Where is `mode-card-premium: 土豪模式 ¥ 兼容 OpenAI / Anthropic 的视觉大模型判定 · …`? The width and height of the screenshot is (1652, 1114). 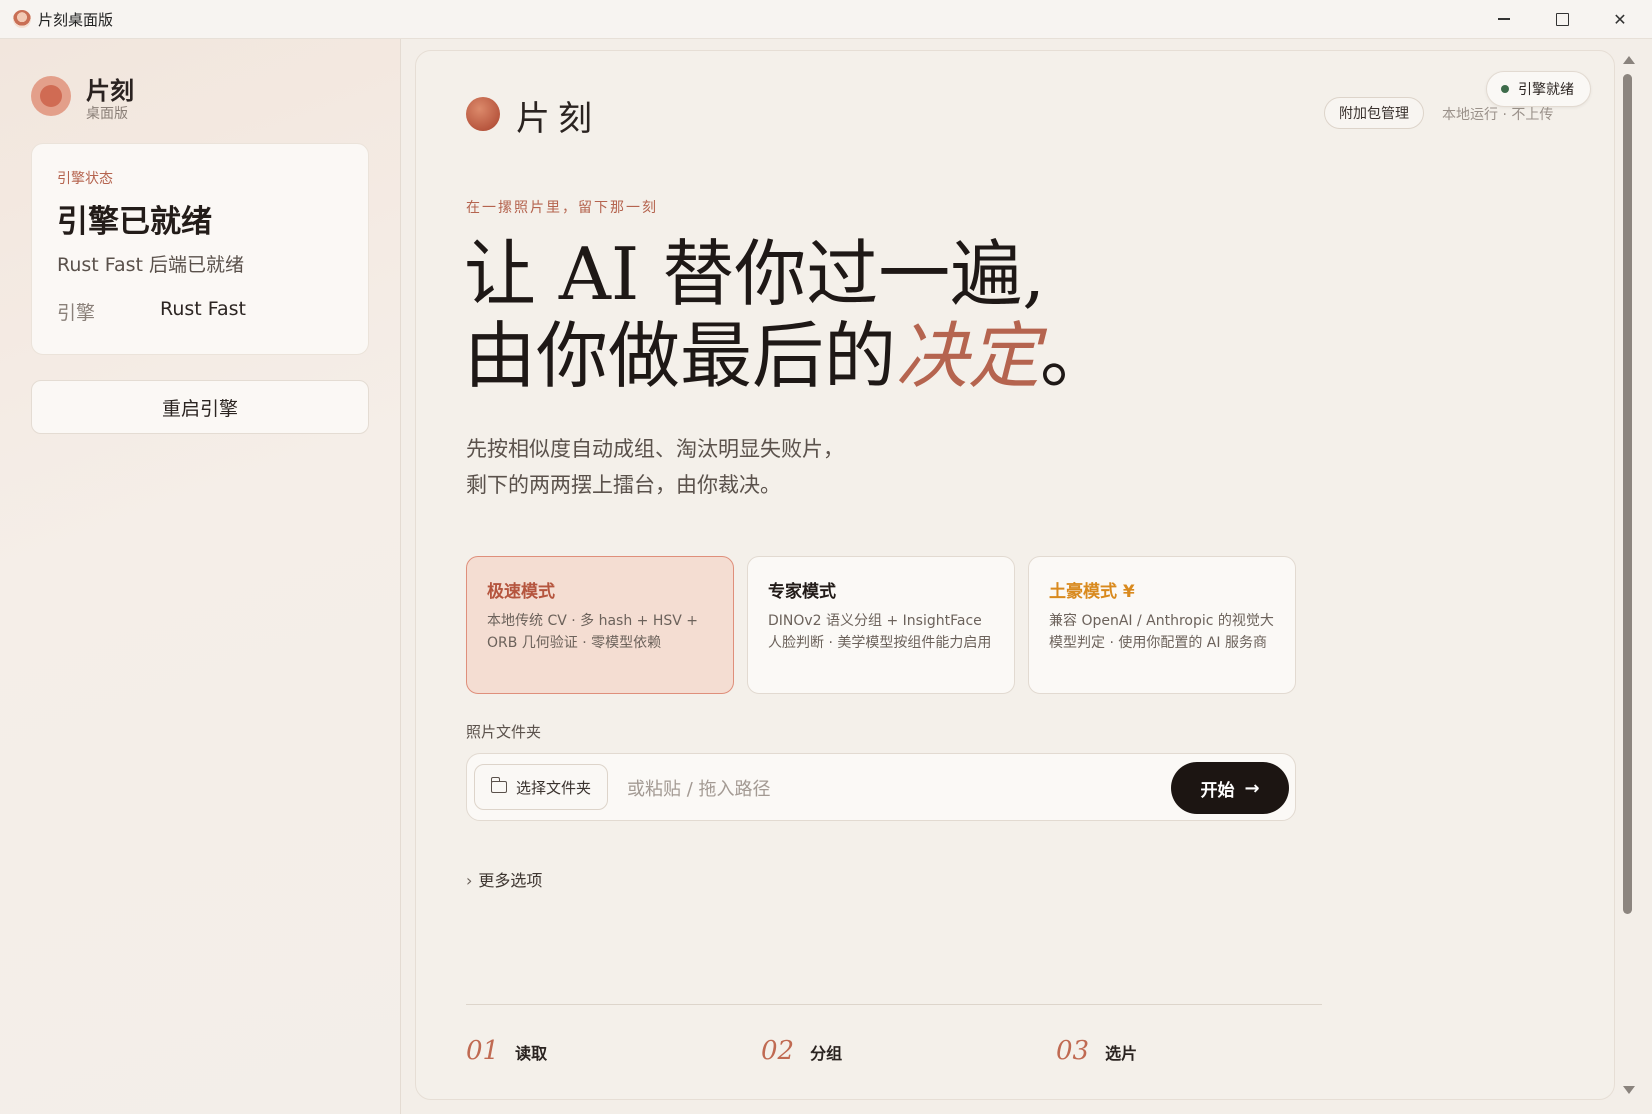 mode-card-premium: 土豪模式 ¥ 兼容 OpenAI / Anthropic 的视觉大模型判定 · … is located at coordinates (1162, 625).